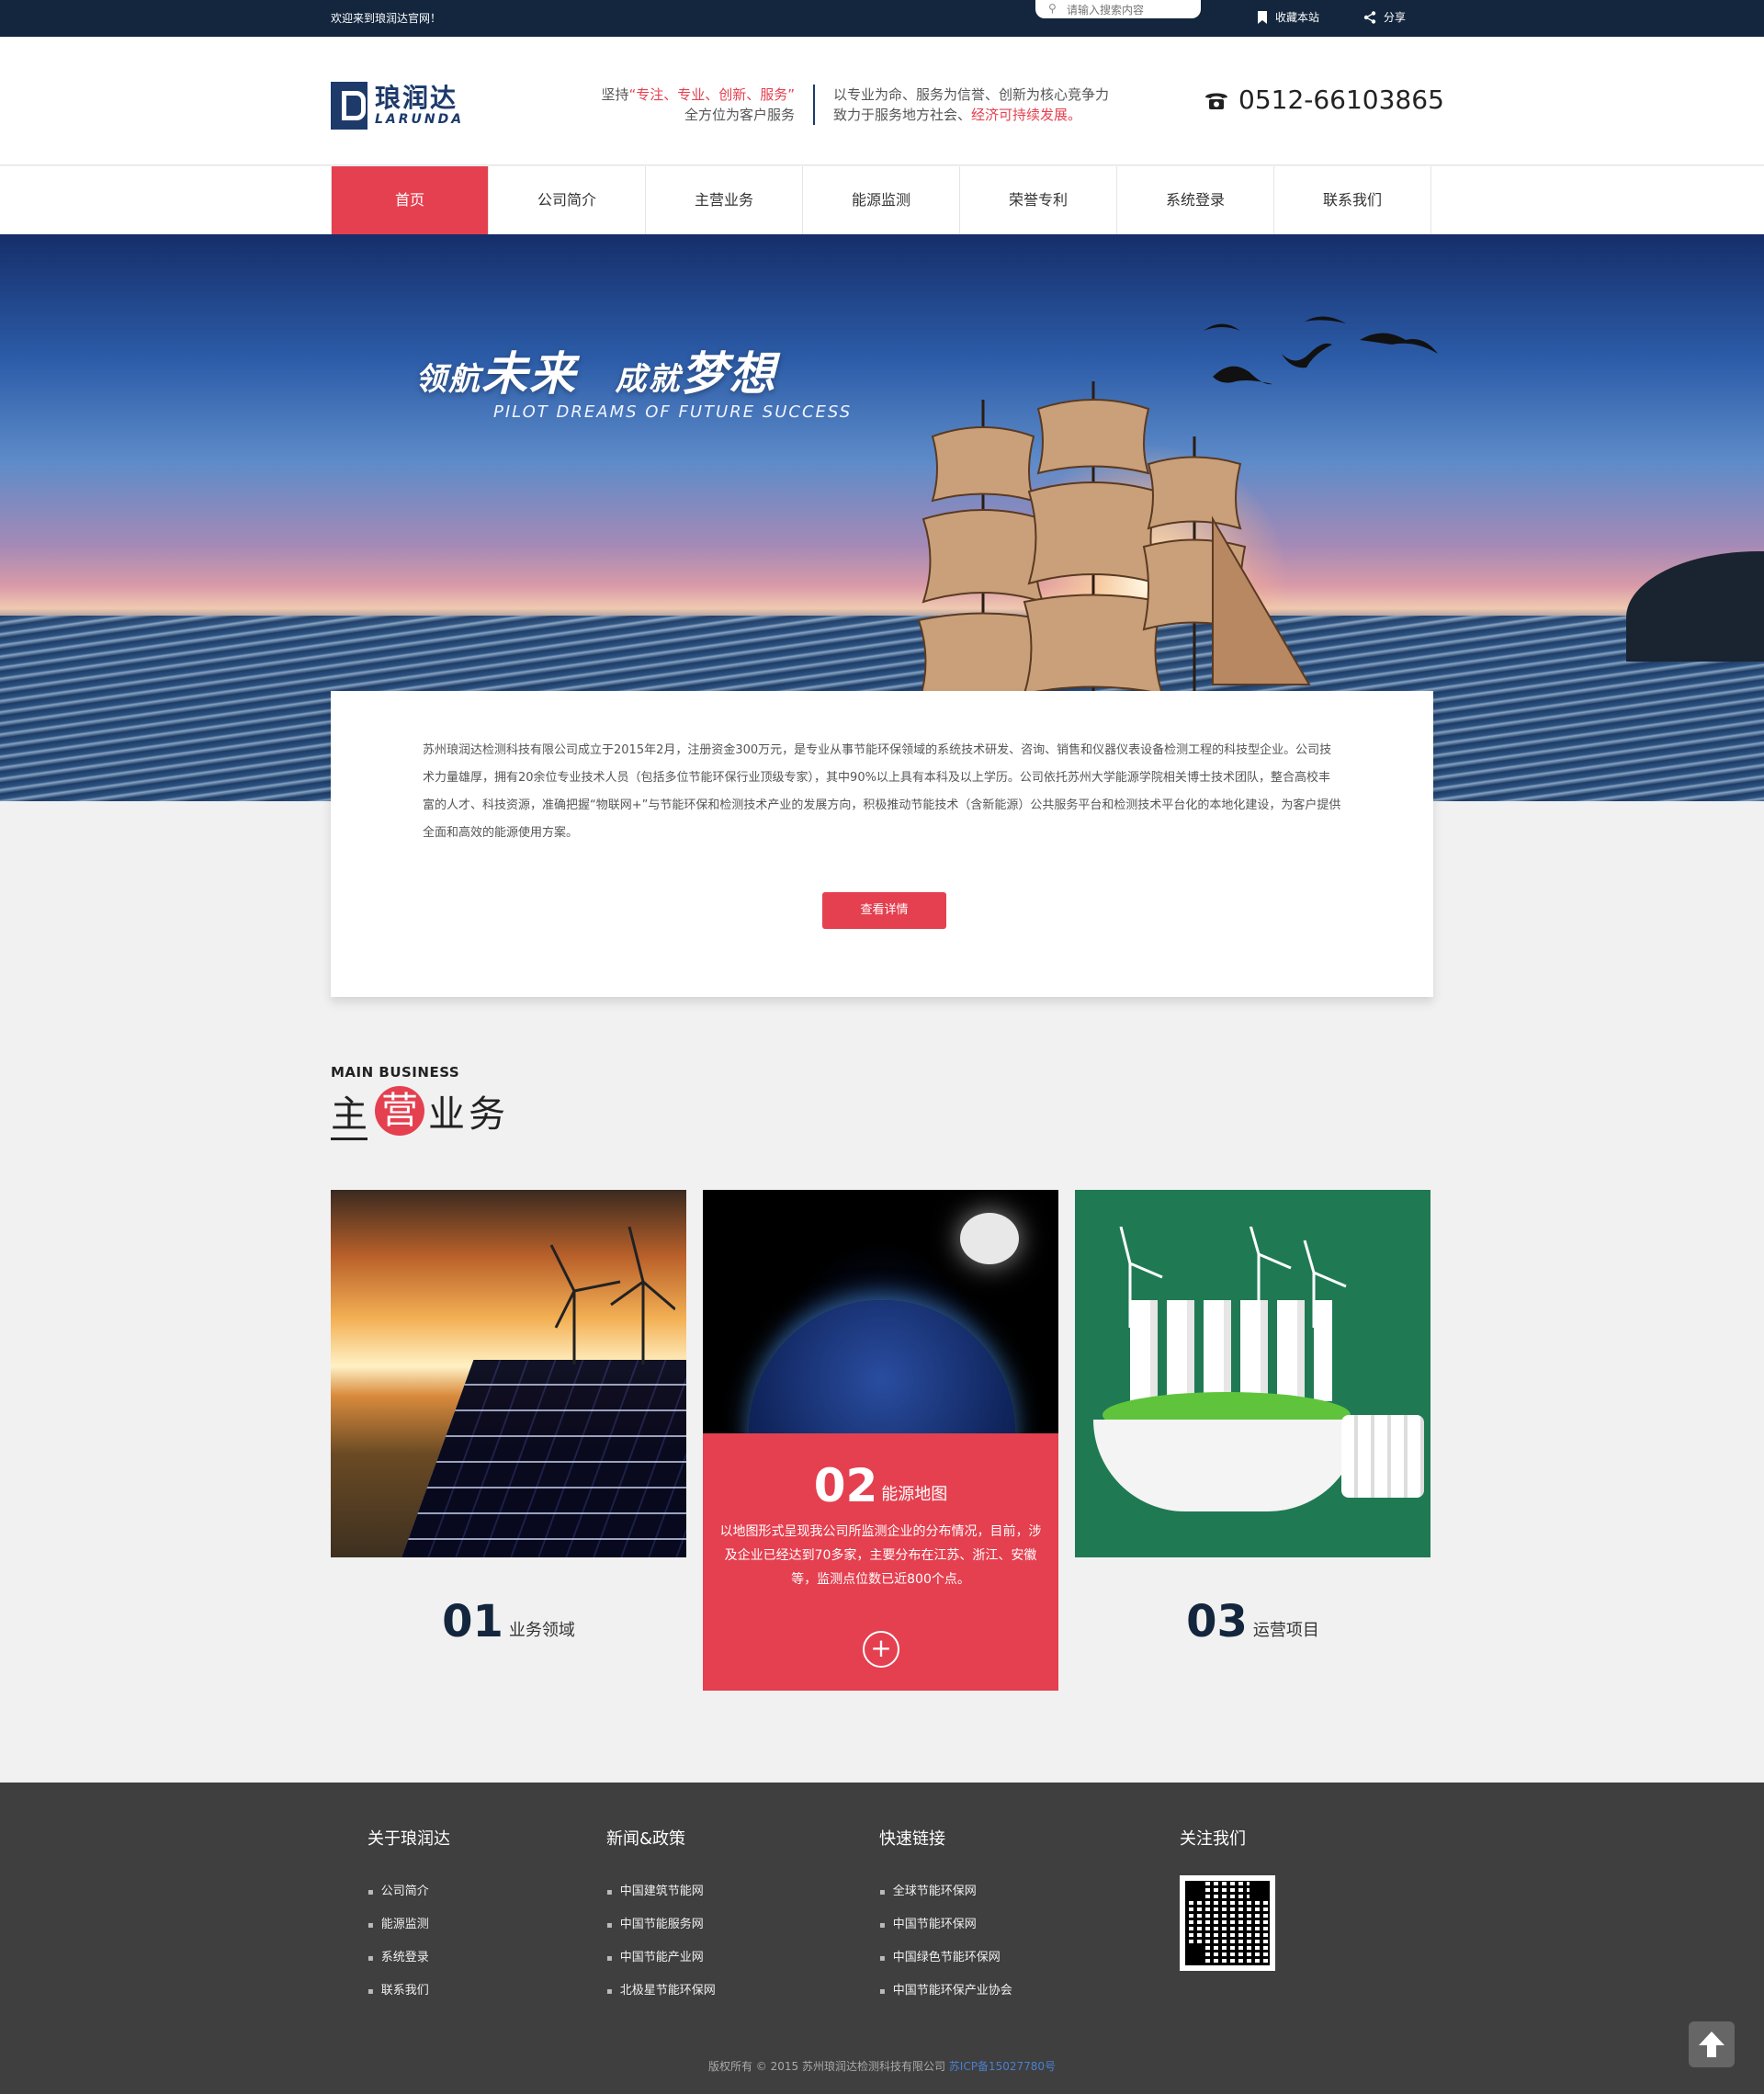 The image size is (1764, 2094). Describe the element at coordinates (972, 95) in the screenshot. I see `slogan-right-line1: 以专业为命、服务为信誉、创新为核心竞争力` at that location.